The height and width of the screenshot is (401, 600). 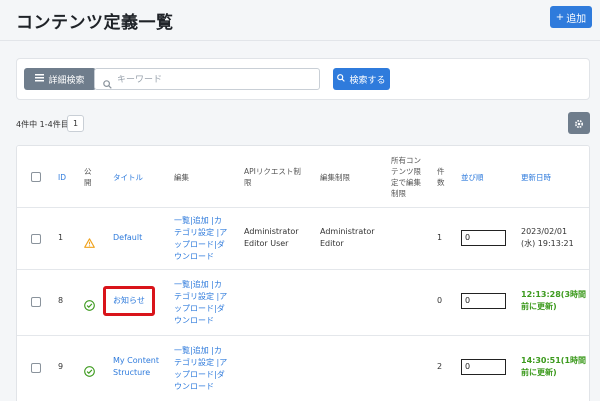 I want to click on row-id: 1, so click(x=61, y=237).